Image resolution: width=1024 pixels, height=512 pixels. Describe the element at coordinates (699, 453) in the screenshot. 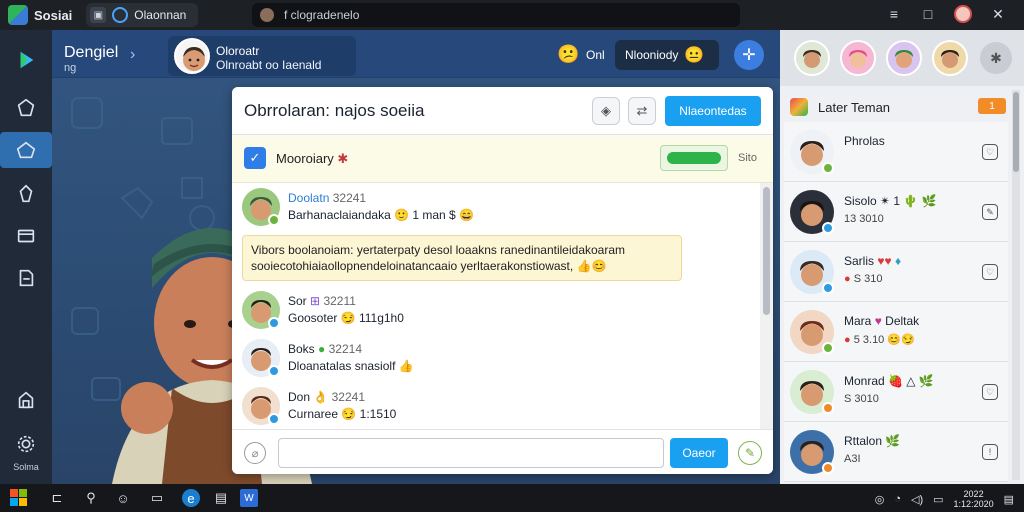

I see `send-button: Oaeor` at that location.